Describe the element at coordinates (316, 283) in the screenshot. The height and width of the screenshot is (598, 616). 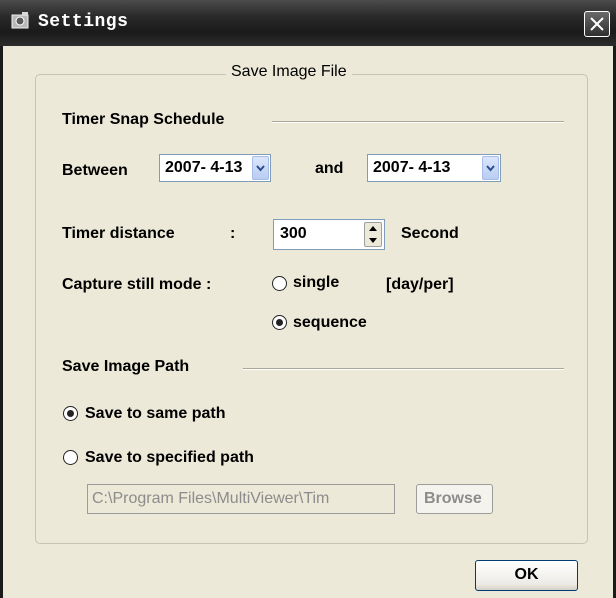
I see `single-label: single` at that location.